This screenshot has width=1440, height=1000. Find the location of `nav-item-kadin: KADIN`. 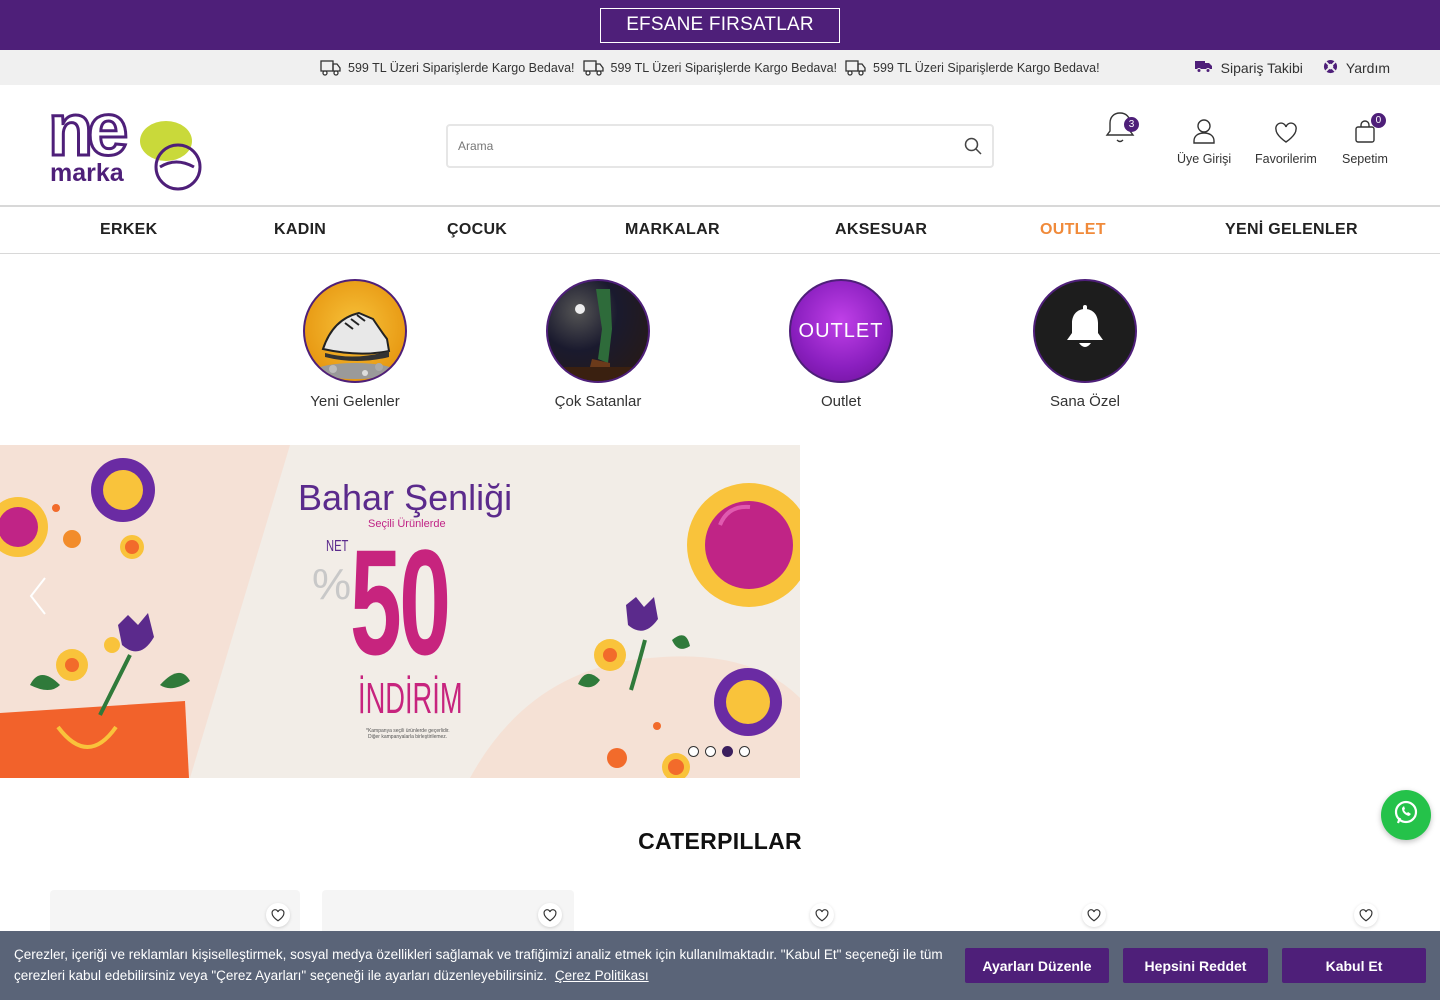

nav-item-kadin: KADIN is located at coordinates (300, 230).